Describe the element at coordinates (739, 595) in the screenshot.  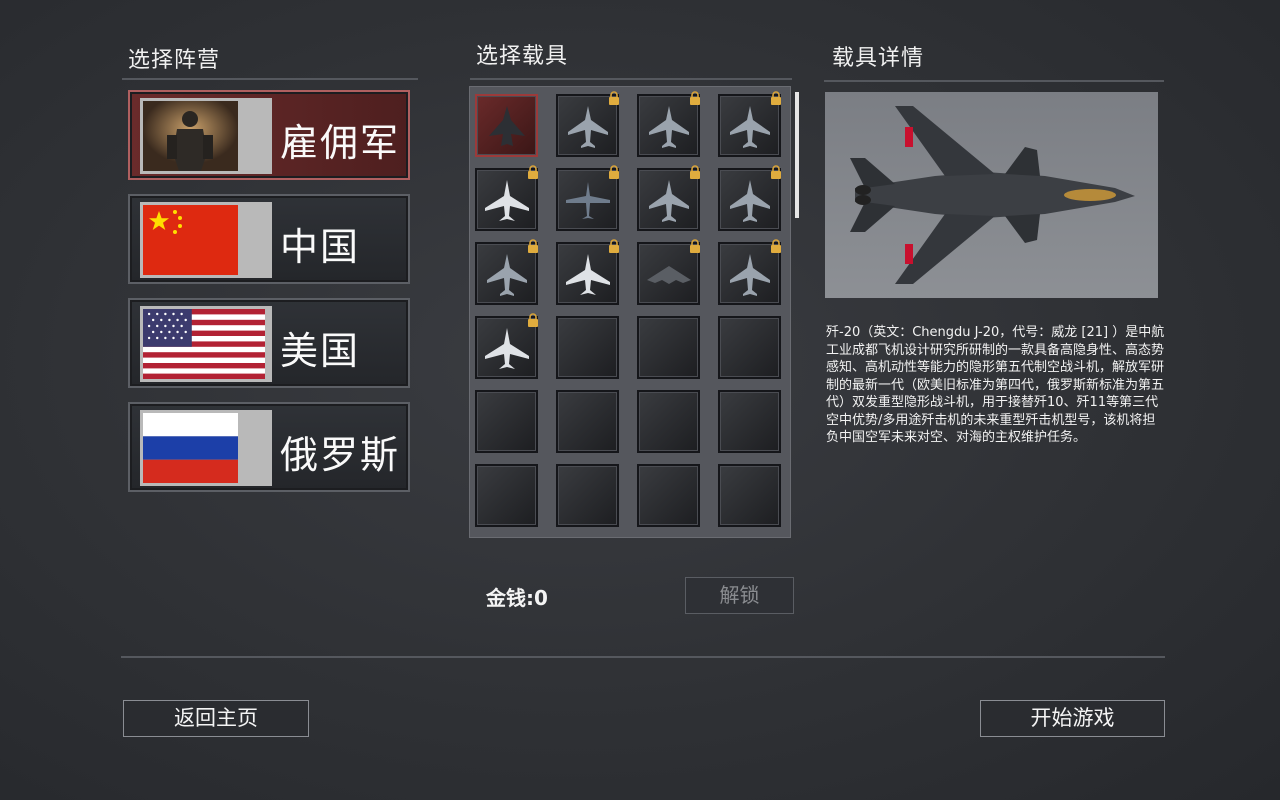
I see `unlock-button: 解锁` at that location.